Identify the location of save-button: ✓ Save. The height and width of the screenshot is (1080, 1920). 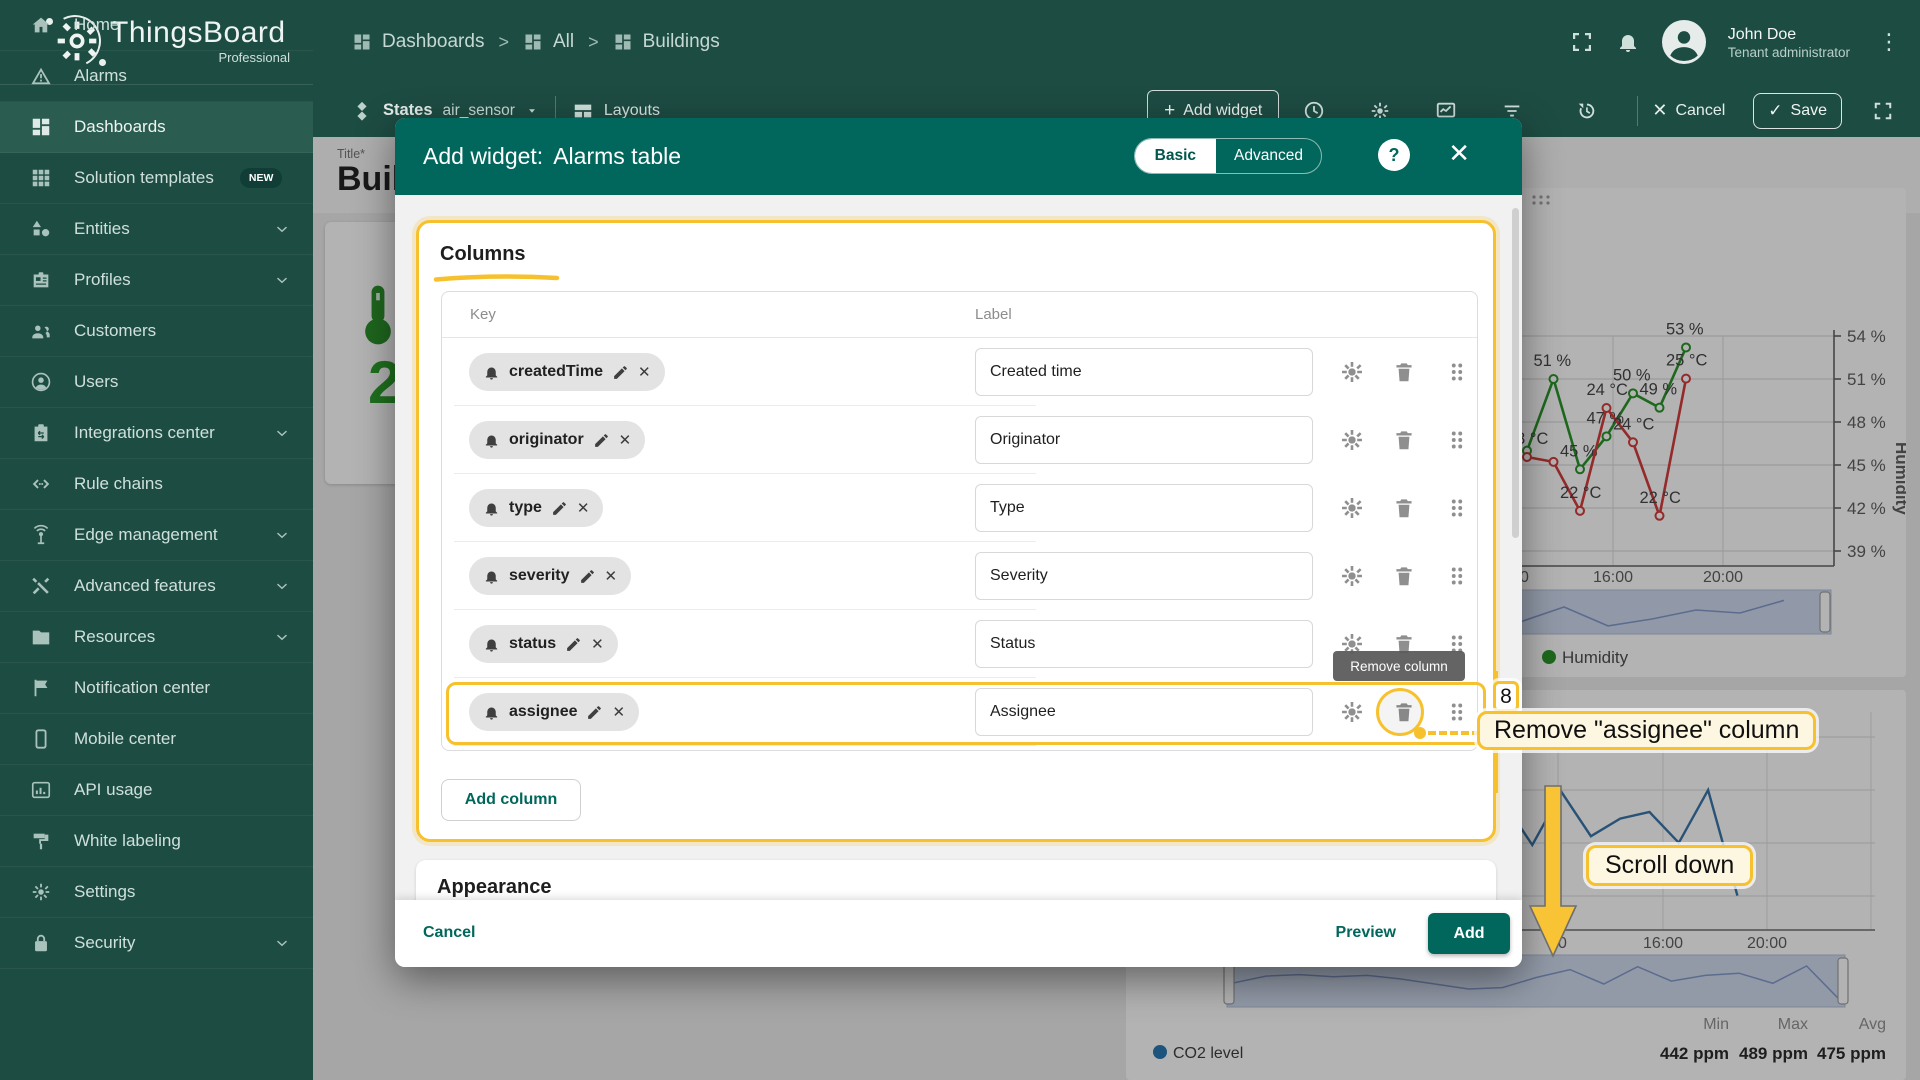
(1797, 110).